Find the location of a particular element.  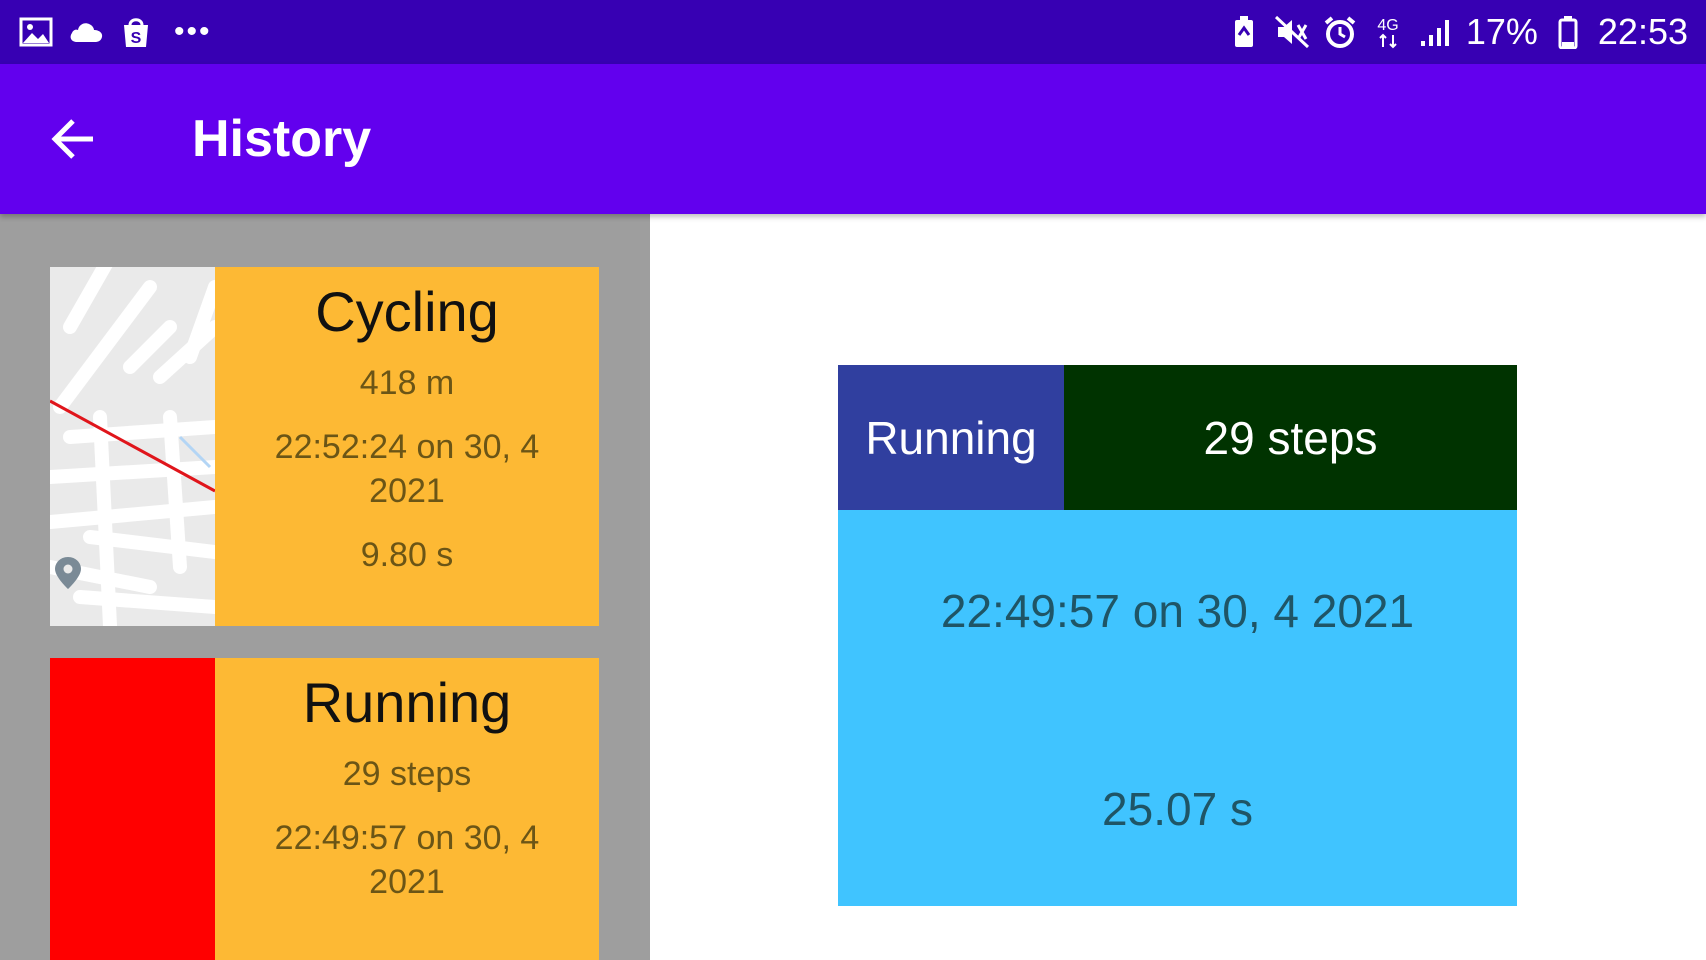

status-bar: S ••• 4G 17% 22:53 is located at coordinates (853, 32).